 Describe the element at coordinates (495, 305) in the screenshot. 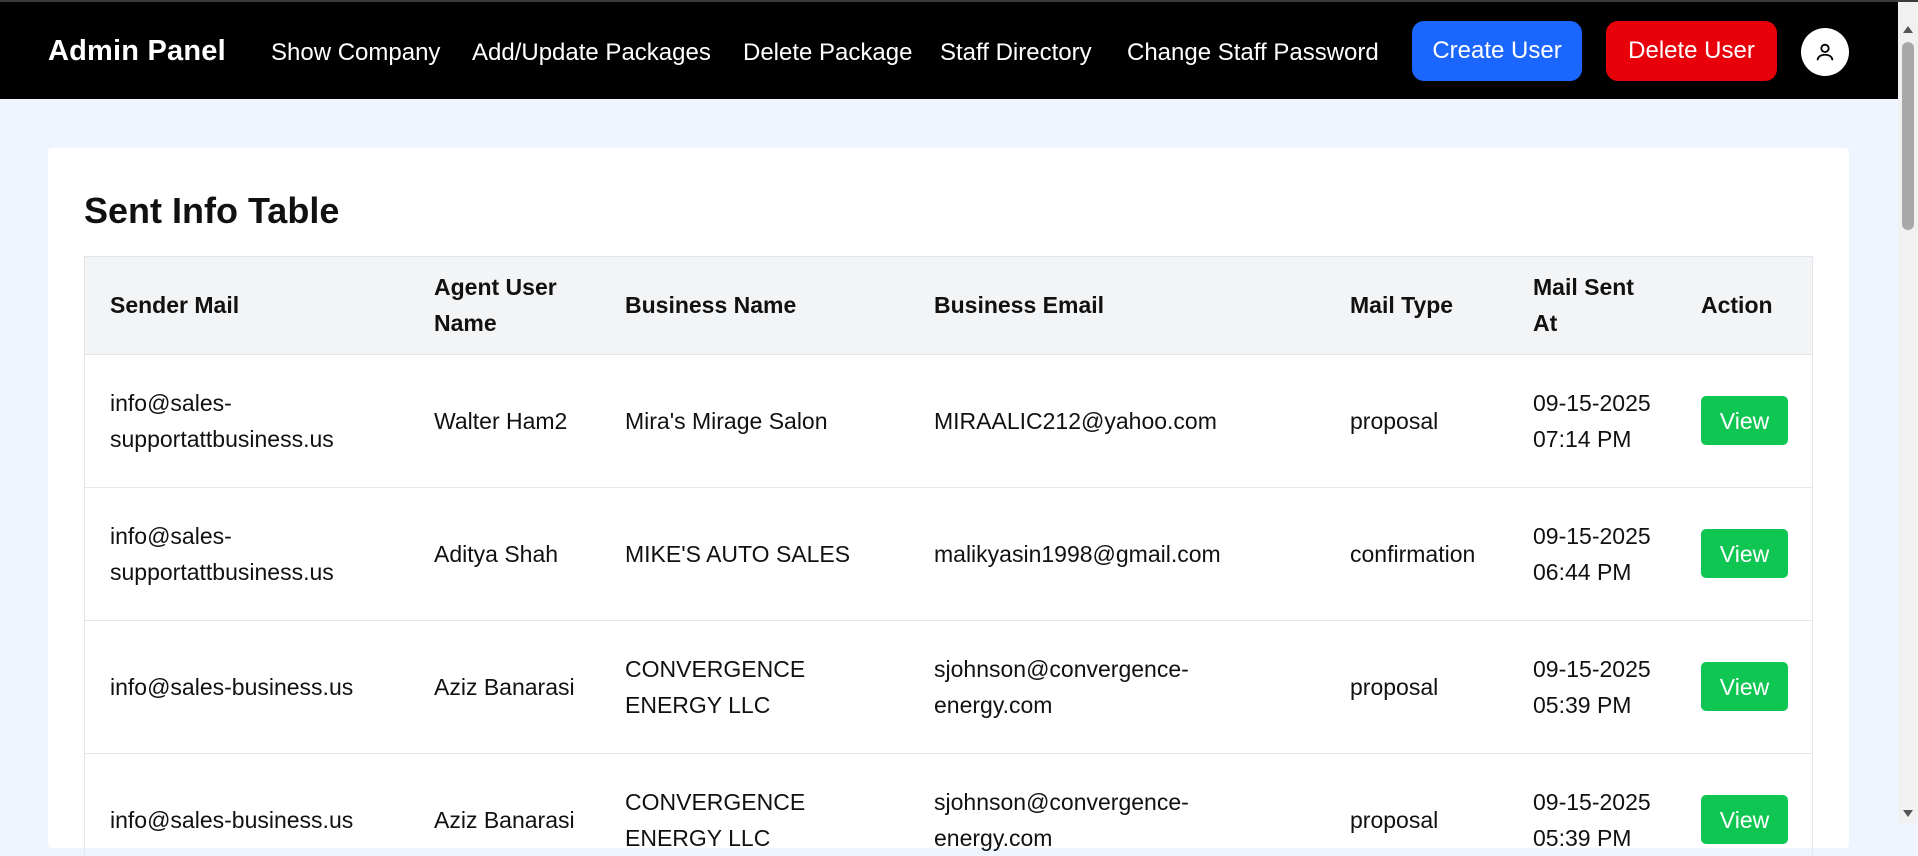

I see `header-agent-user-name: Agent User Name` at that location.